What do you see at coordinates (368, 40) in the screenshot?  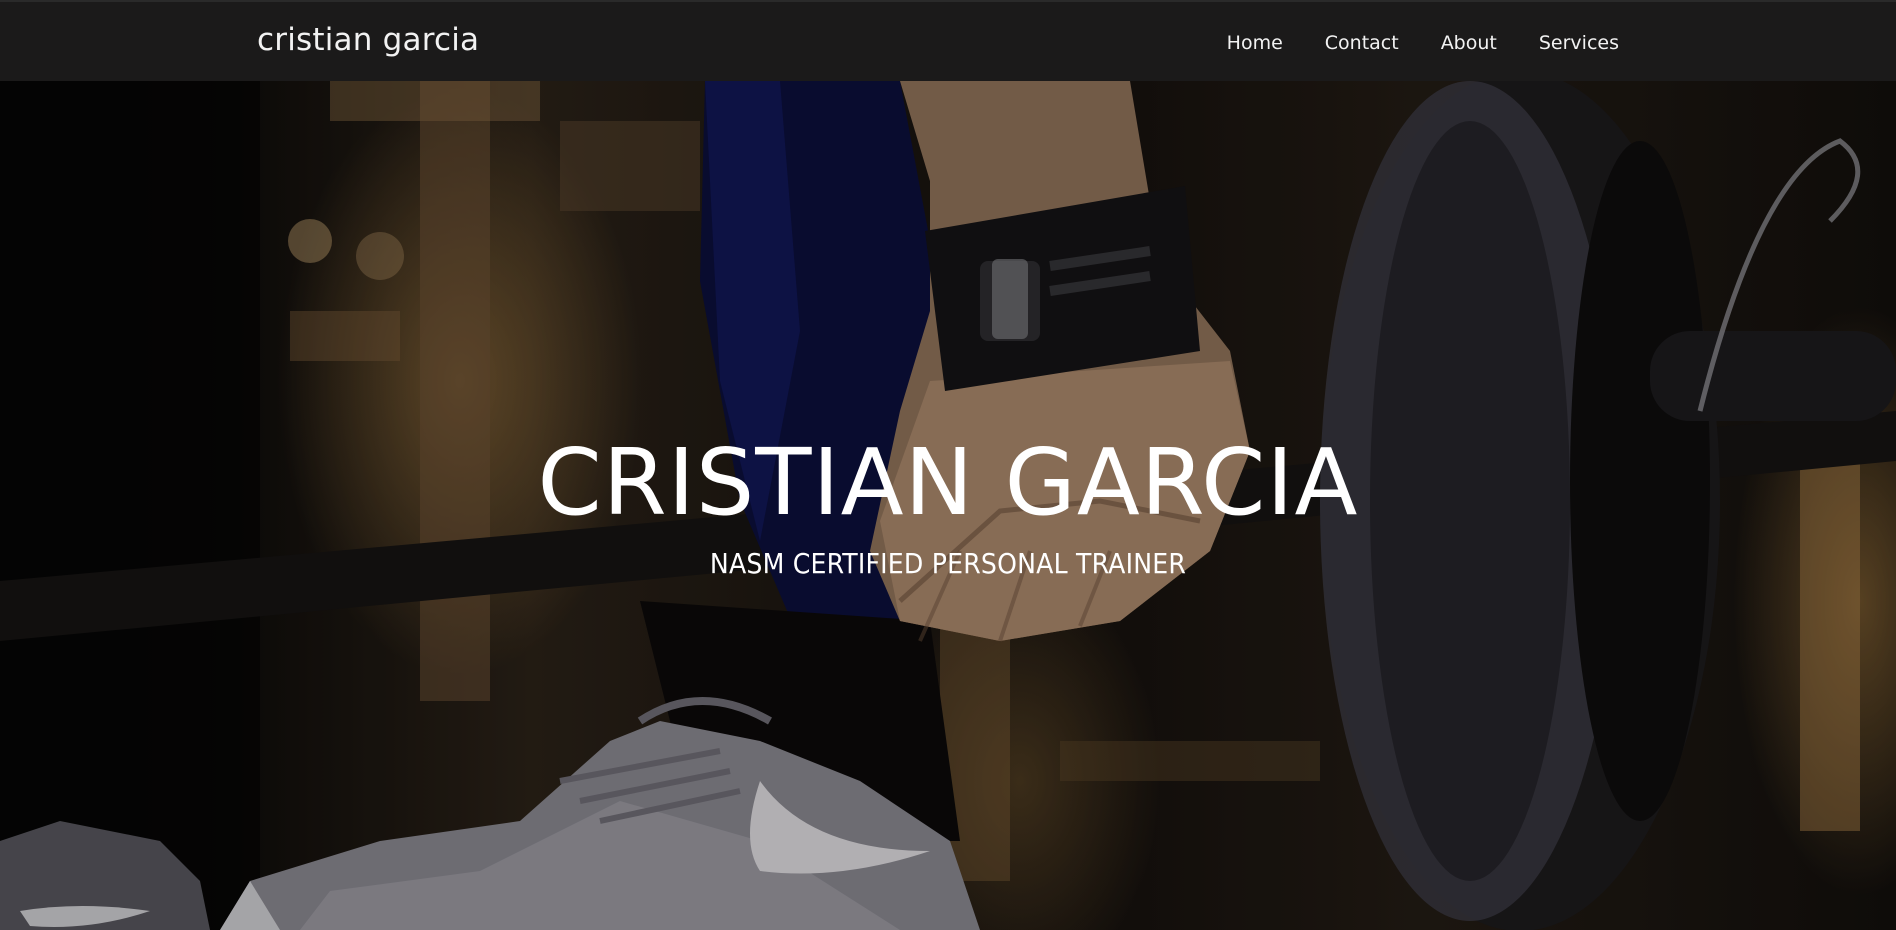 I see `brand-logo-link: cristian garcia` at bounding box center [368, 40].